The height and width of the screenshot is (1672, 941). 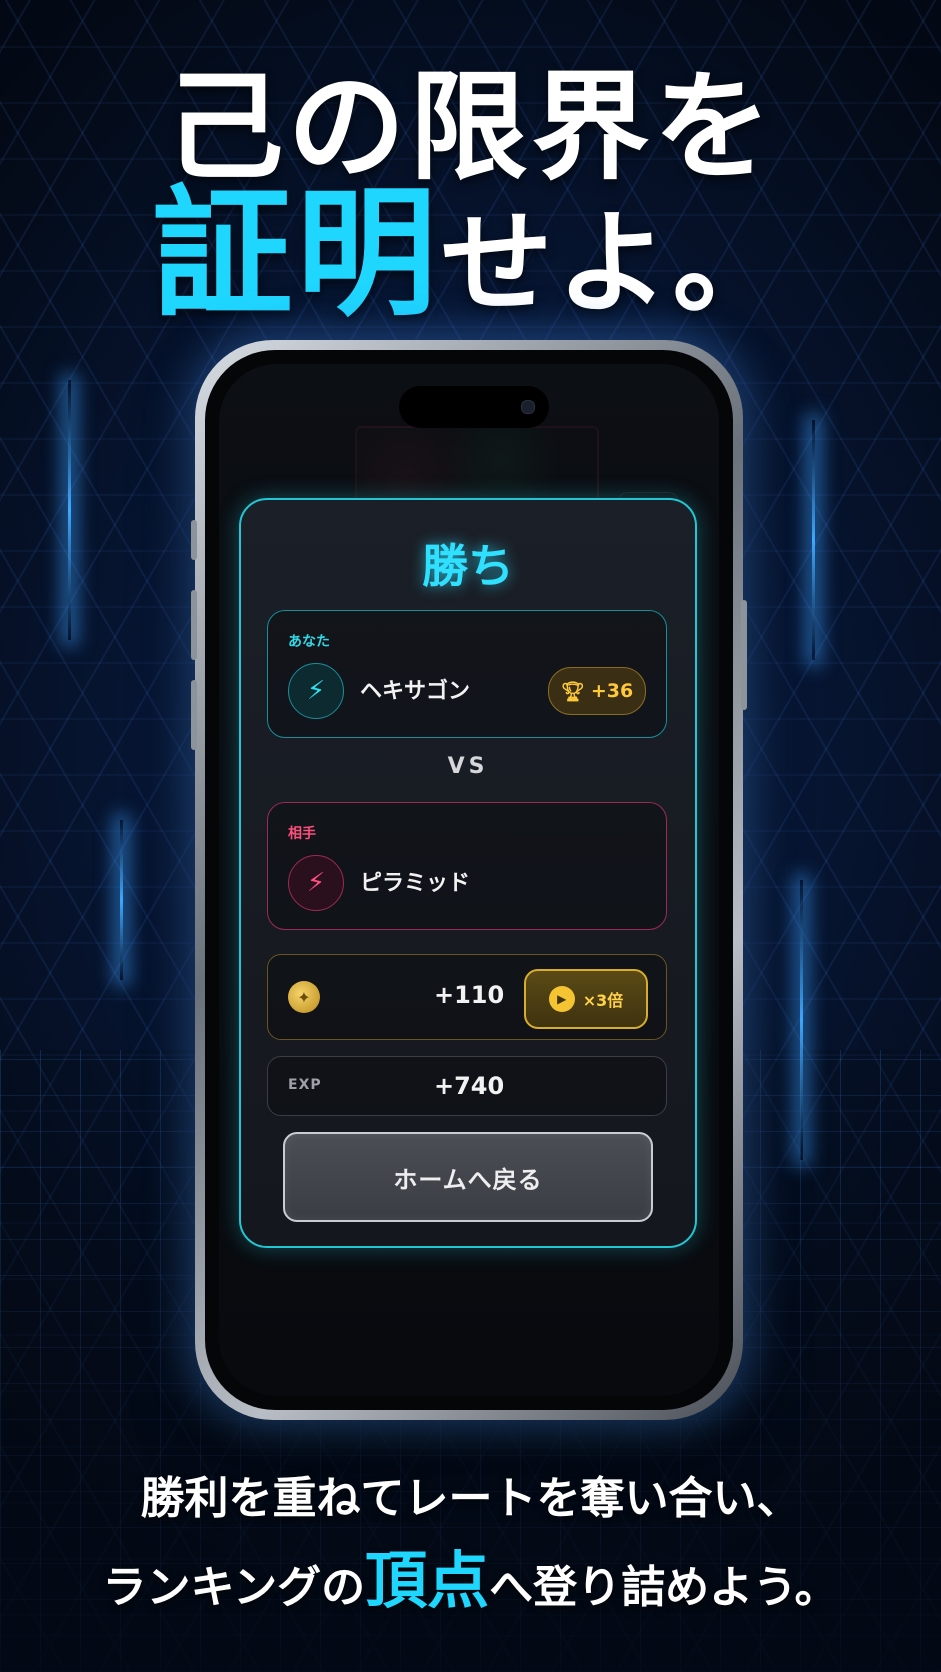 What do you see at coordinates (612, 691) in the screenshot?
I see `trophy-delta: +36` at bounding box center [612, 691].